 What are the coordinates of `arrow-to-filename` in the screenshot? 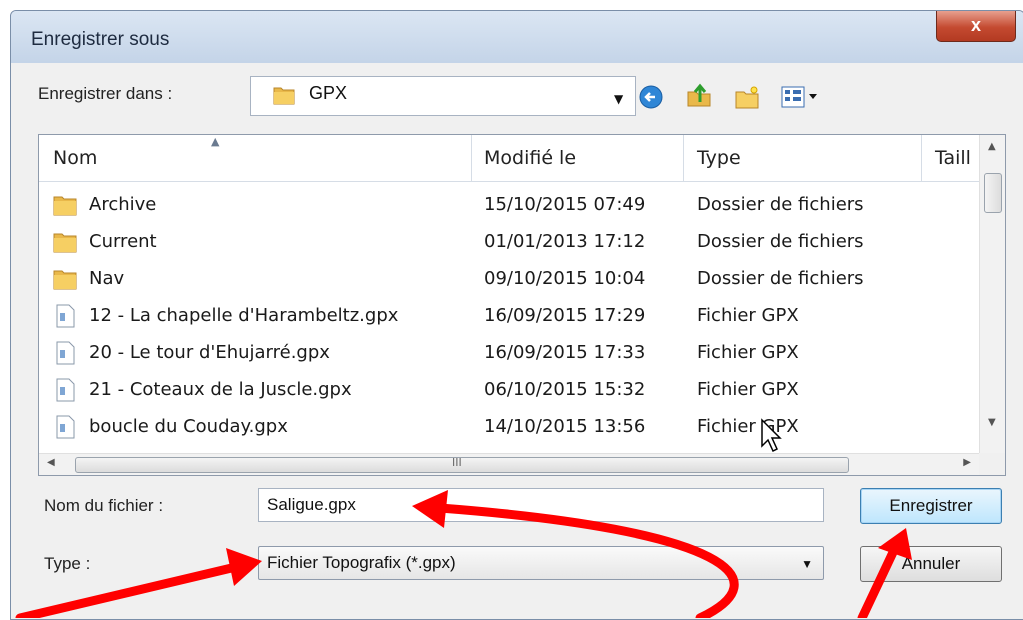 It's located at (587, 560).